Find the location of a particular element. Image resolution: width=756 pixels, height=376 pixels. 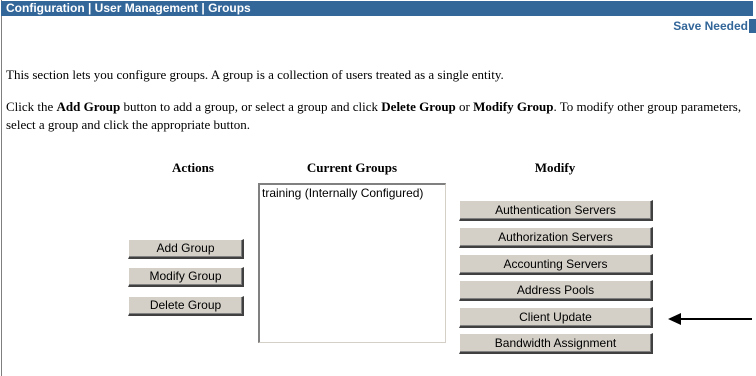

client-update-button: Client Update is located at coordinates (556, 317).